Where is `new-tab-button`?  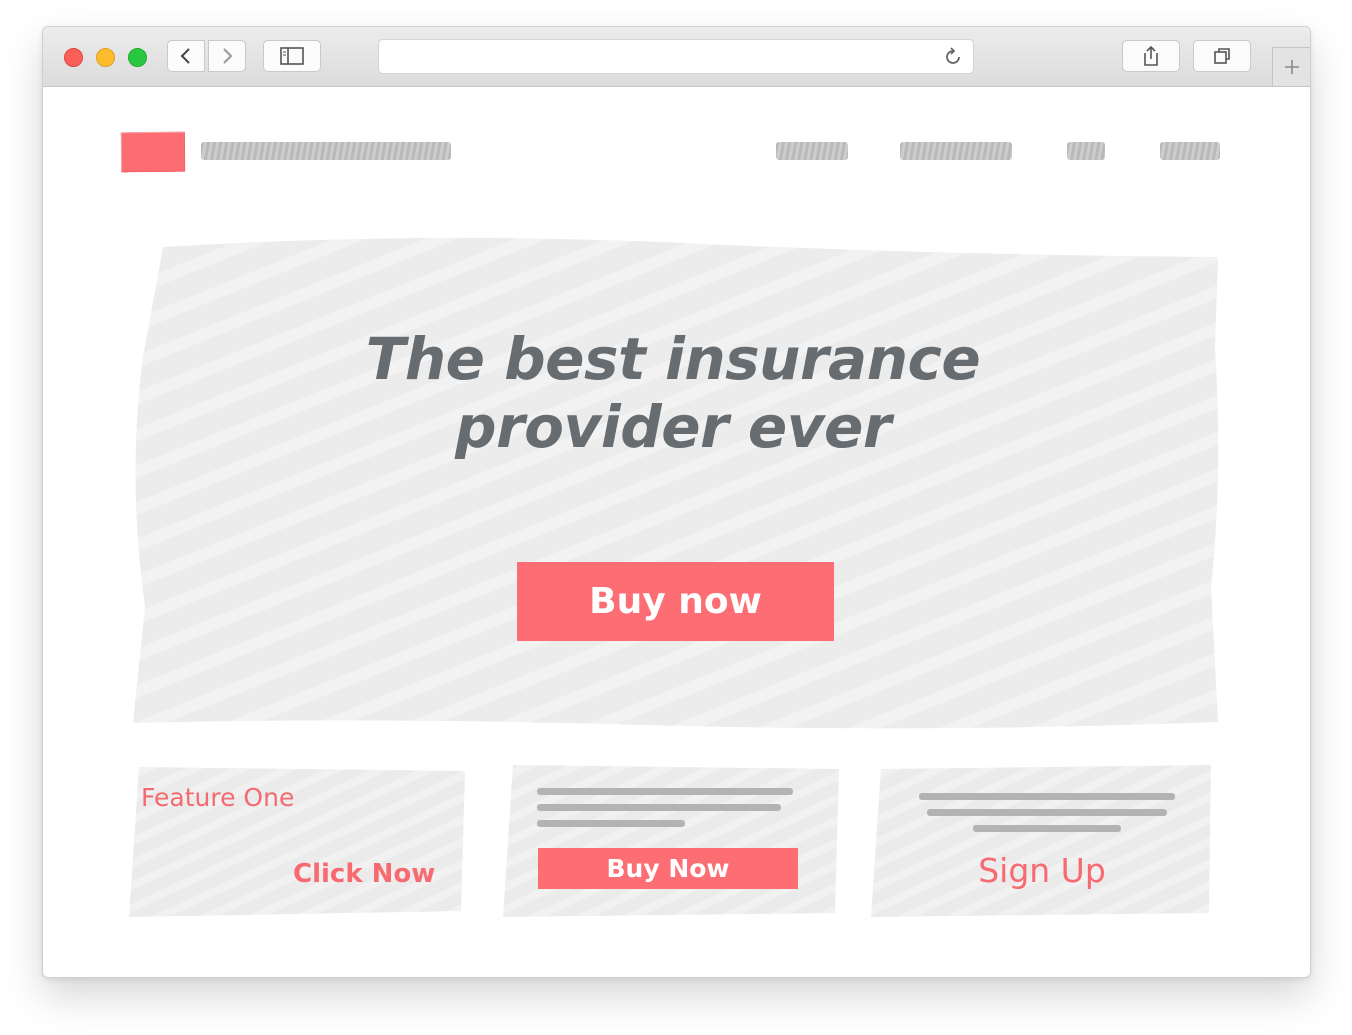
new-tab-button is located at coordinates (1291, 67).